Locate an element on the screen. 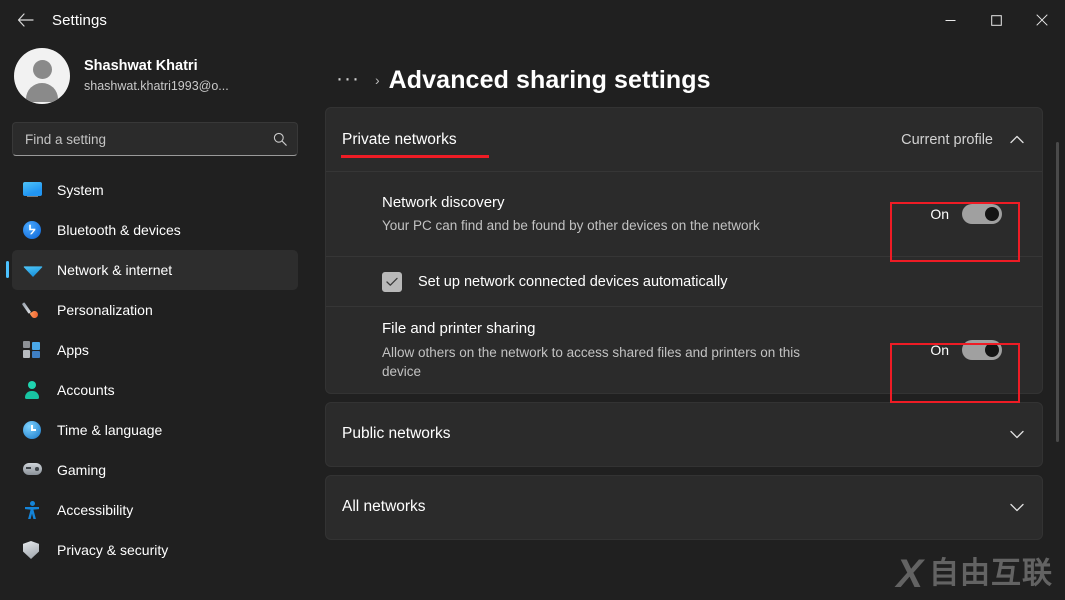 The image size is (1065, 600). sidebar-item-network-internet: Network & internet is located at coordinates (152, 270).